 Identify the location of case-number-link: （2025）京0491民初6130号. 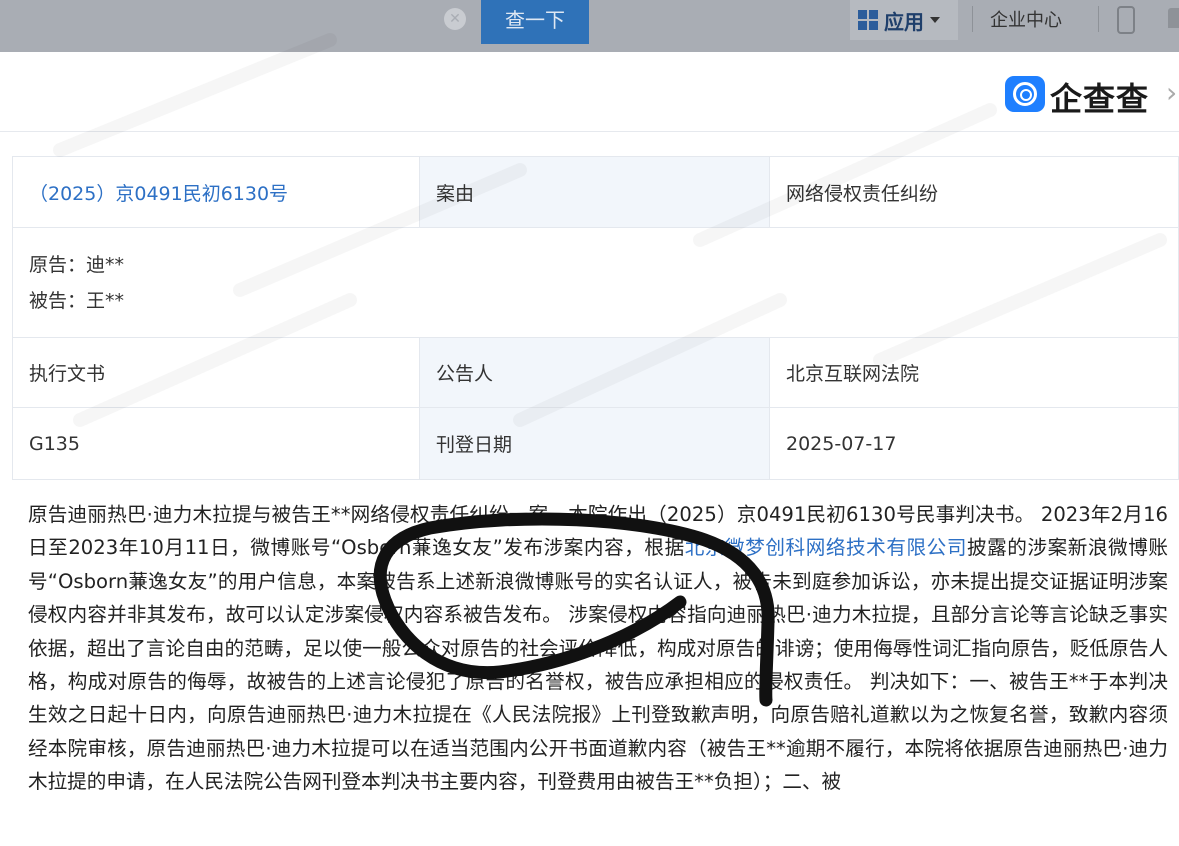
(158, 192).